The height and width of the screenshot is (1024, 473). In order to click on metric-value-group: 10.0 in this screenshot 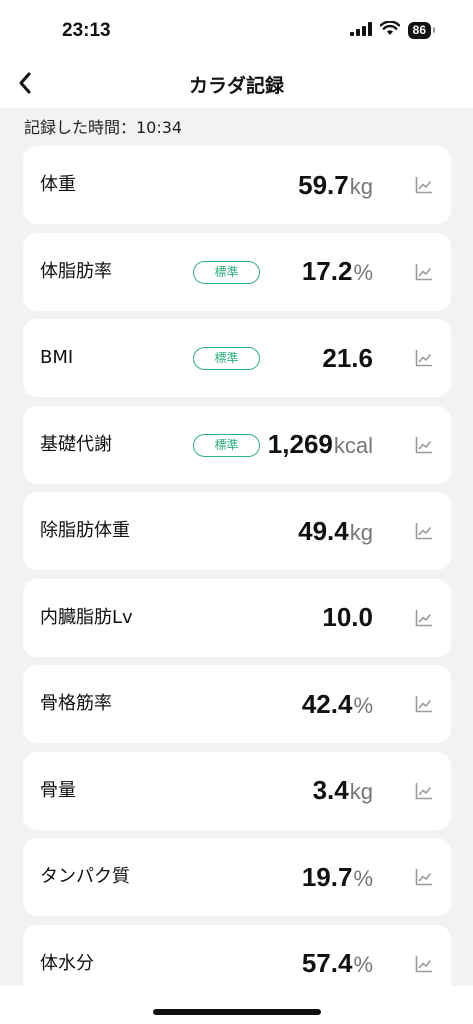, I will do `click(347, 618)`.